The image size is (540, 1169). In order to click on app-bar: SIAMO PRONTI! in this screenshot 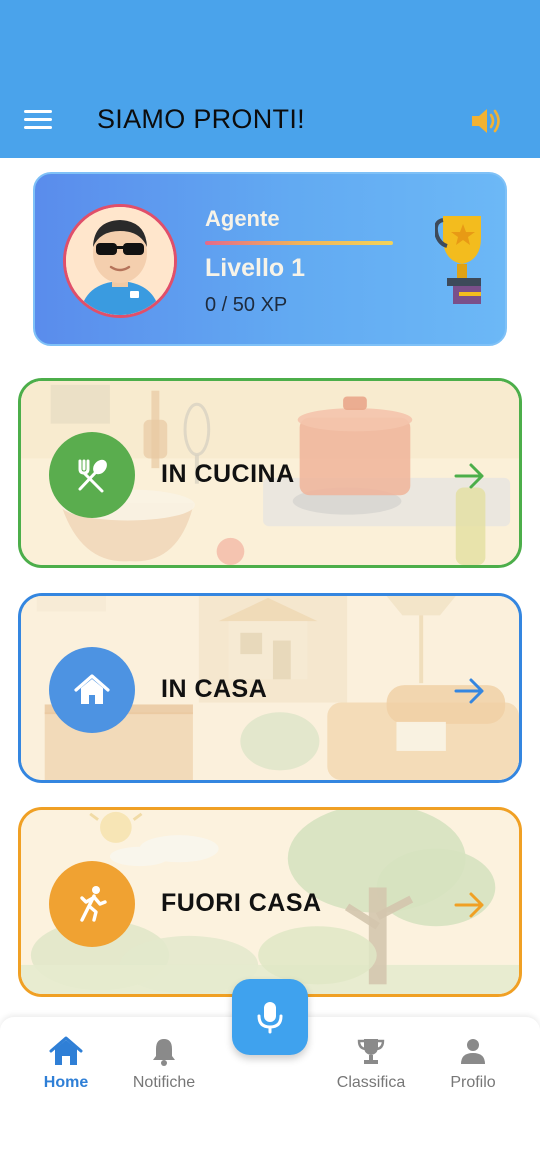, I will do `click(270, 79)`.